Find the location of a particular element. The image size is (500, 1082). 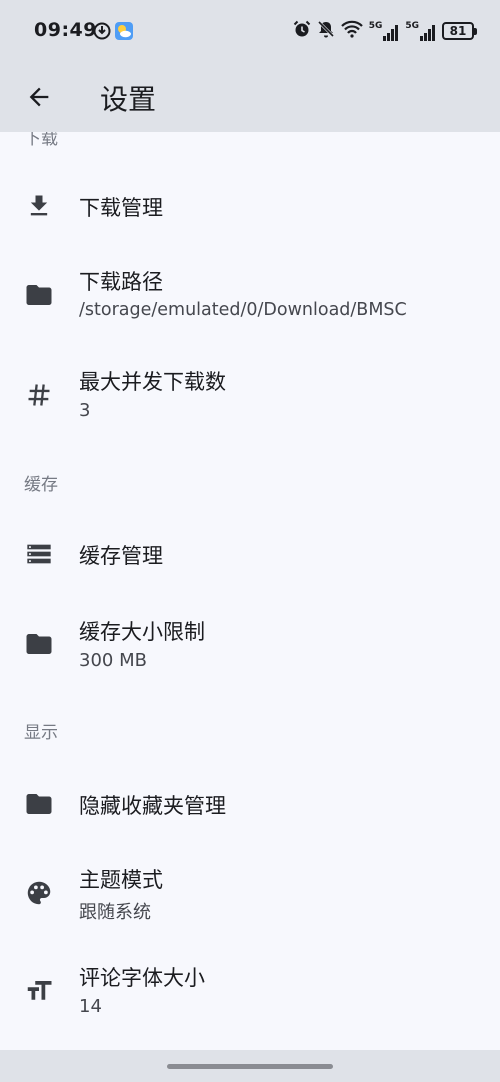

setting-title: 主题模式 is located at coordinates (121, 880).